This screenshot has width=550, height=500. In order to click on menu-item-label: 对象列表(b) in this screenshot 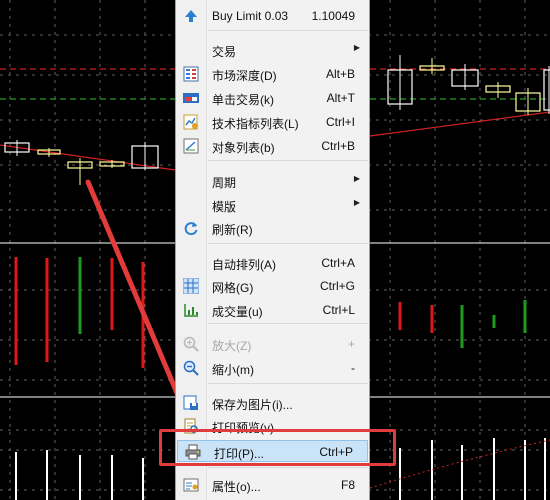, I will do `click(243, 148)`.